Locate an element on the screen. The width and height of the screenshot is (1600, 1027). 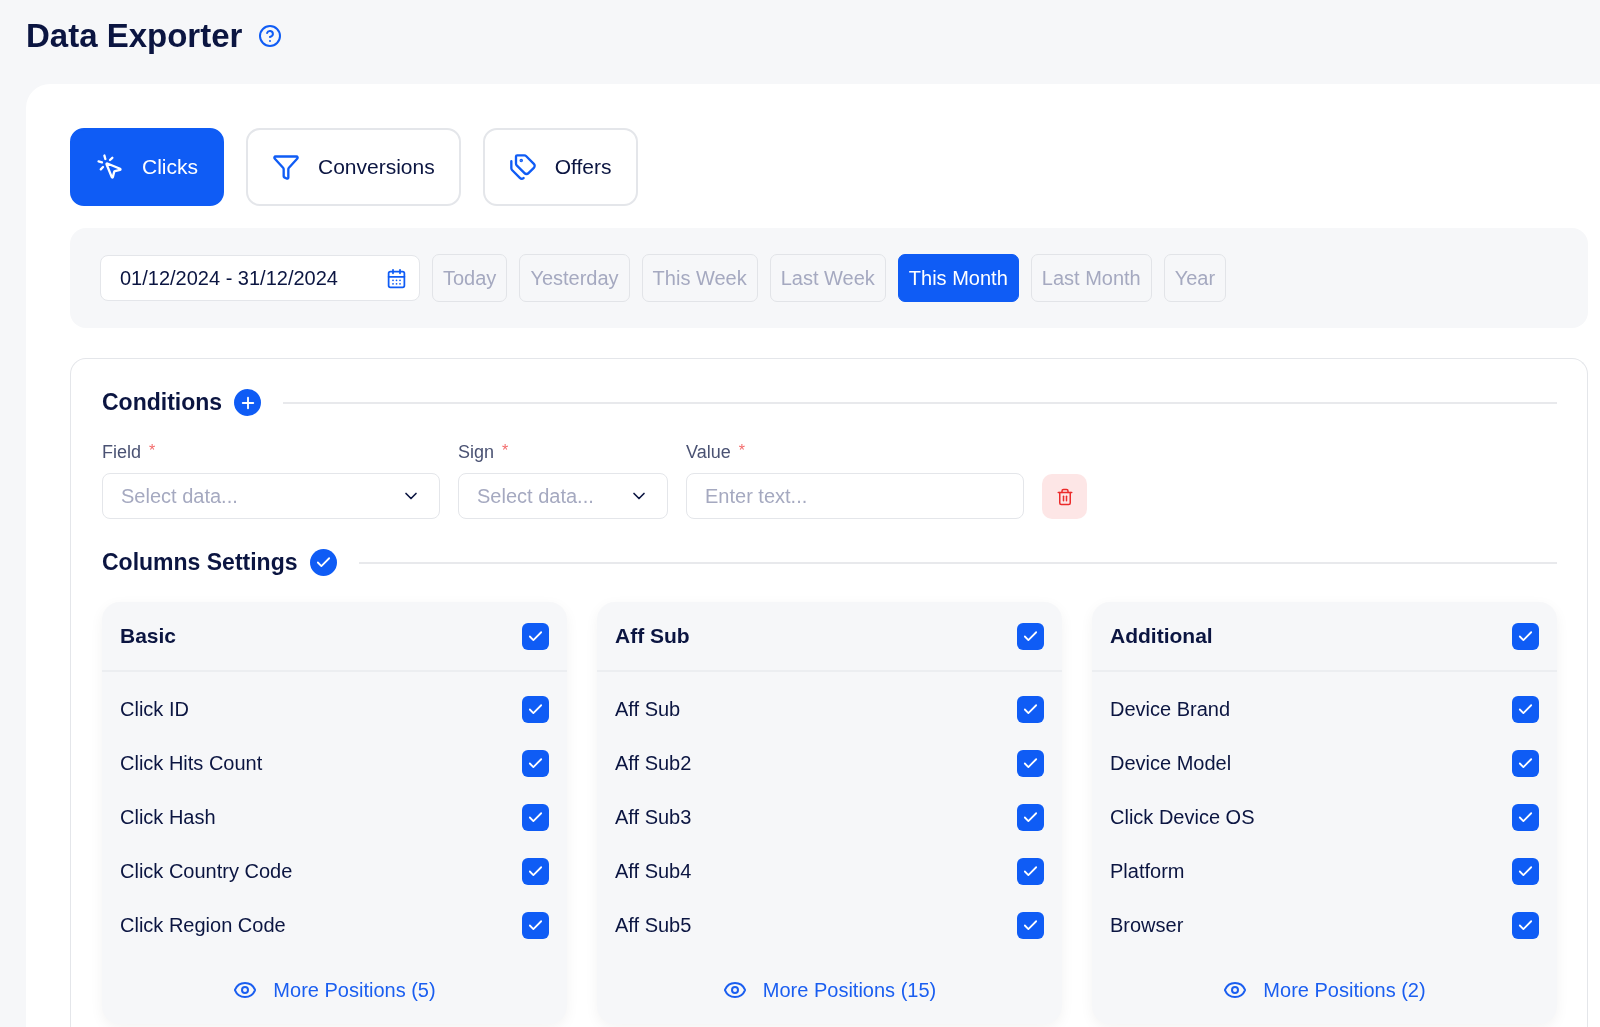
cursor-click-icon is located at coordinates (110, 167).